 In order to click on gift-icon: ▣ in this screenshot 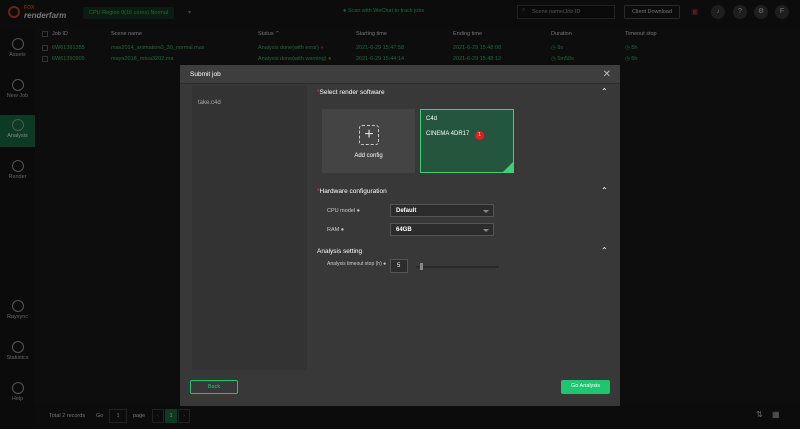, I will do `click(695, 11)`.